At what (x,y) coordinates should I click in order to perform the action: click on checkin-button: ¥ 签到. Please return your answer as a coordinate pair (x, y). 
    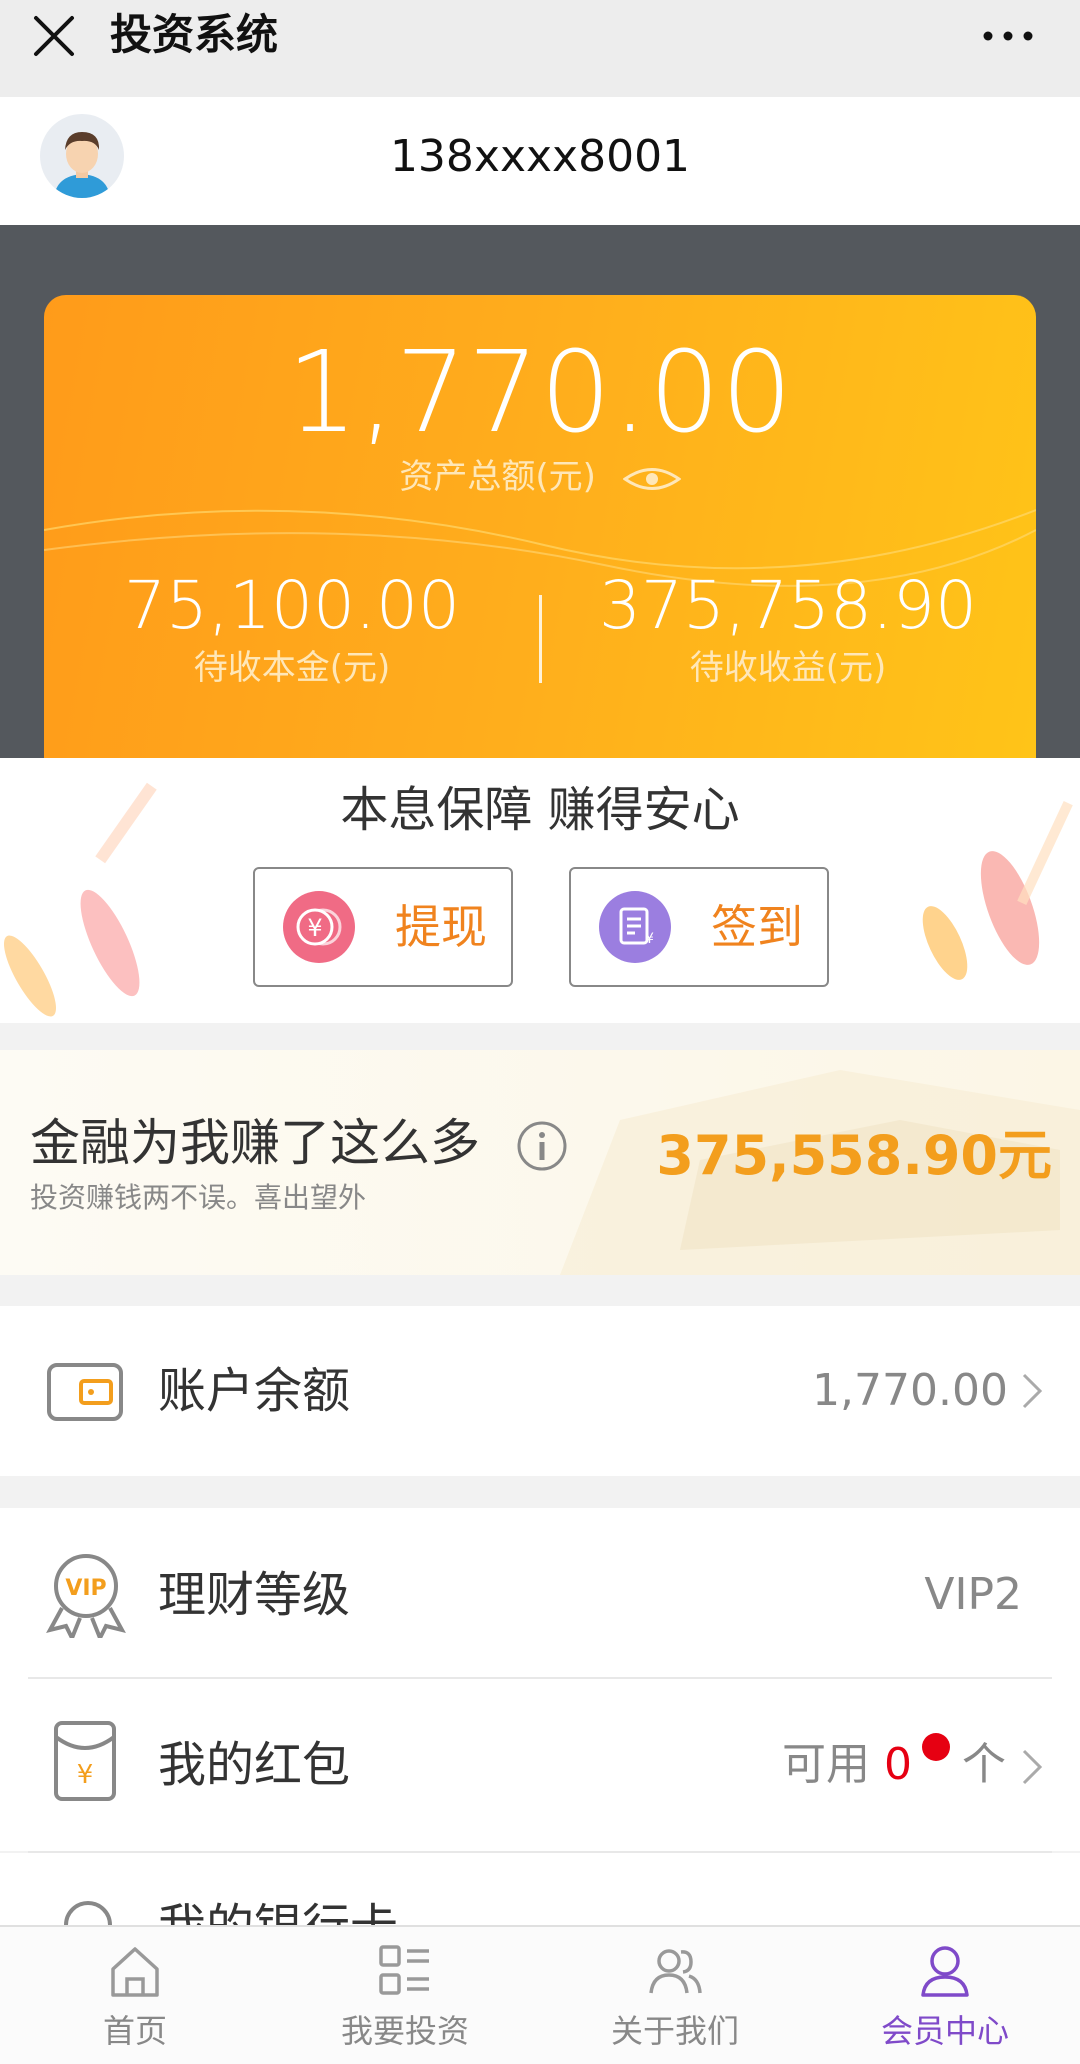
    Looking at the image, I should click on (699, 927).